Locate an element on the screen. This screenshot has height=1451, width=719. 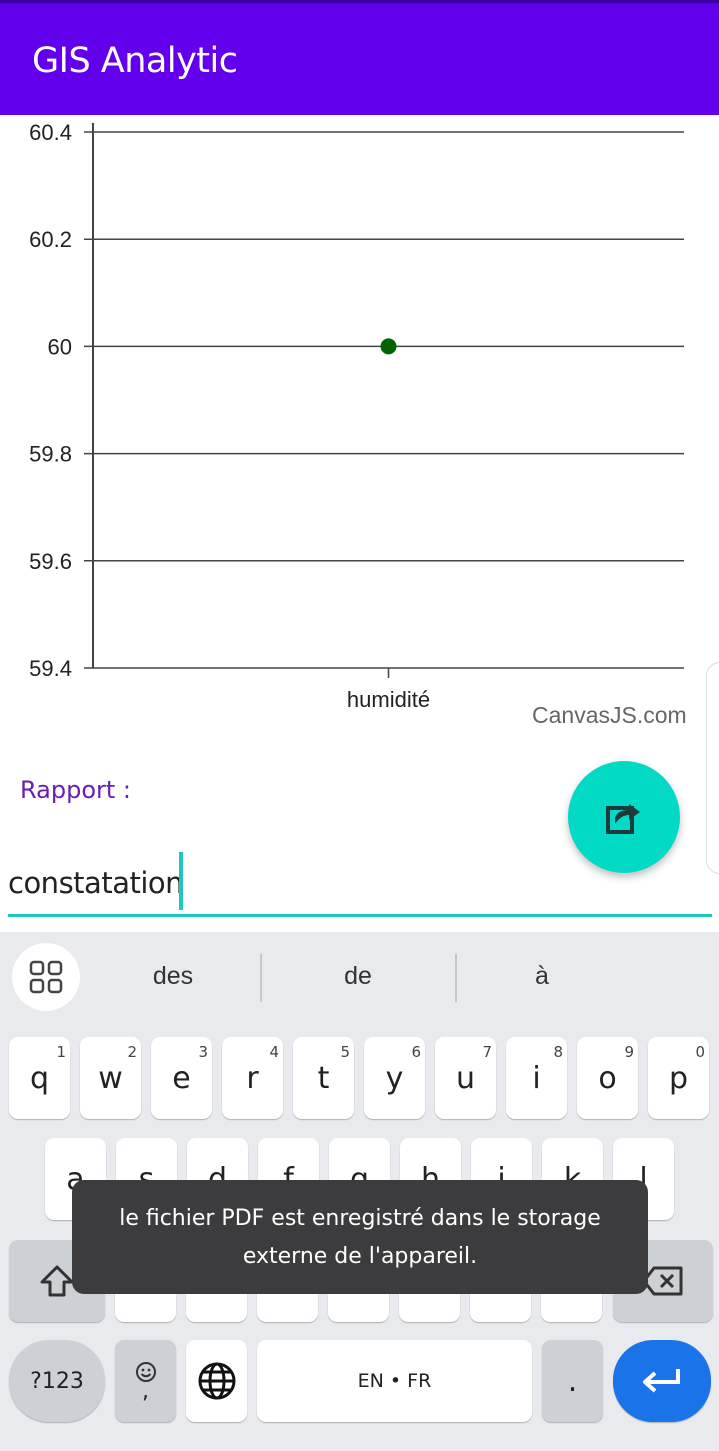
language-key is located at coordinates (216, 1381).